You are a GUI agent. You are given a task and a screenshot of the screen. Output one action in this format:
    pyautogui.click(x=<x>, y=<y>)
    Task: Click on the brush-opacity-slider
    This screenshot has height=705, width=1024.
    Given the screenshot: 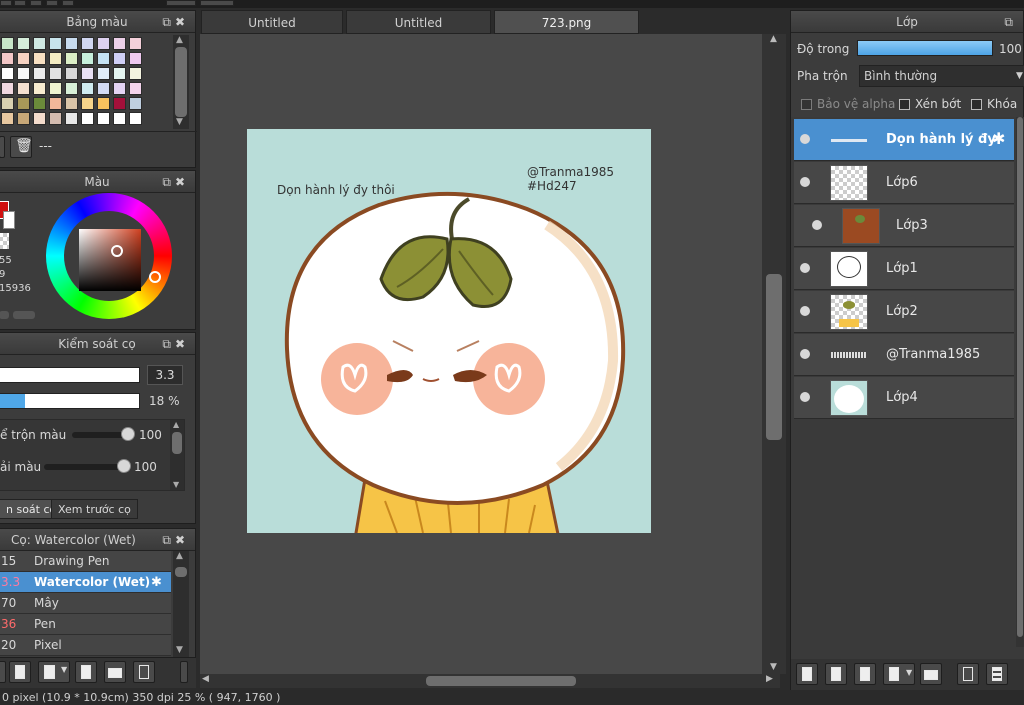 What is the action you would take?
    pyautogui.click(x=70, y=401)
    